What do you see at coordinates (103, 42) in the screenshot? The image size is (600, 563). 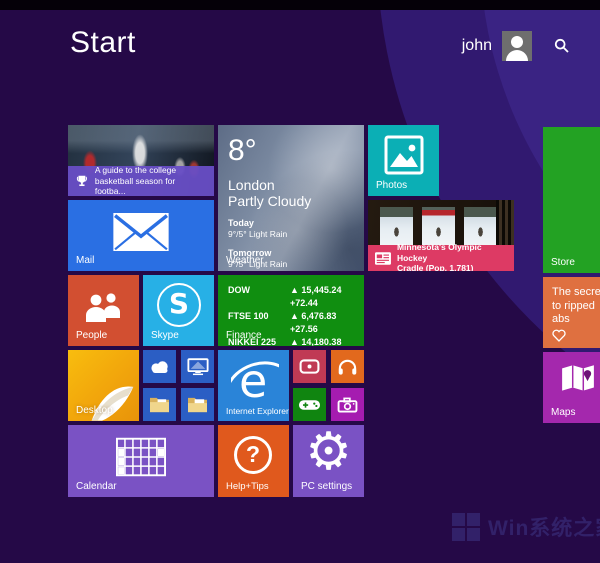 I see `page-title: Start` at bounding box center [103, 42].